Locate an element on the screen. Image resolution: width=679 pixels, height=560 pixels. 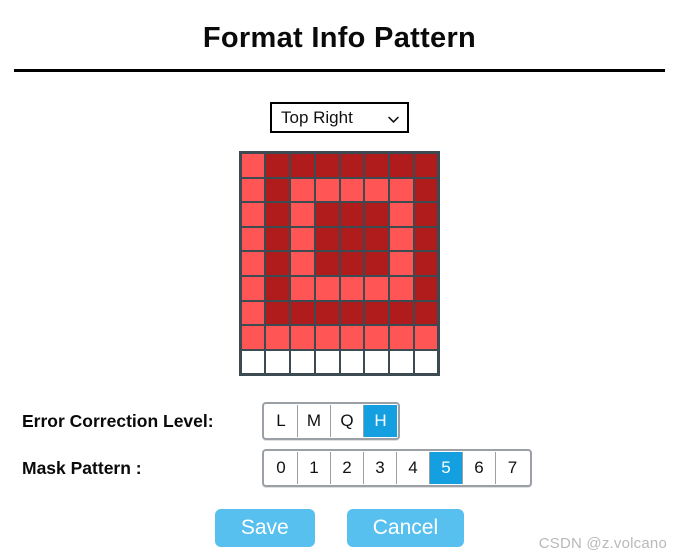
mask-pattern-row: Mask Pattern : 01234567 is located at coordinates (339, 468).